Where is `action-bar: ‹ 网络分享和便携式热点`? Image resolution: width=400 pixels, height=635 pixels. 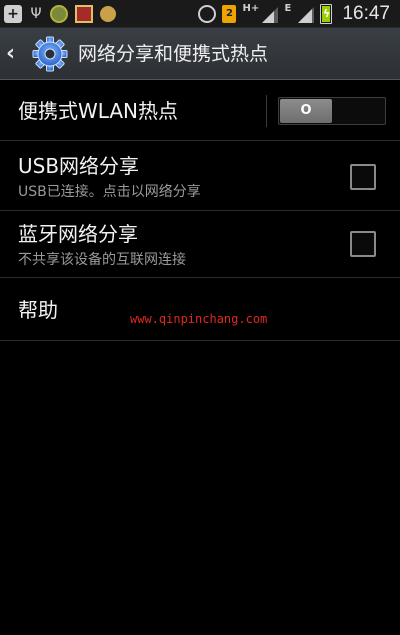
action-bar: ‹ 网络分享和便携式热点 is located at coordinates (200, 54).